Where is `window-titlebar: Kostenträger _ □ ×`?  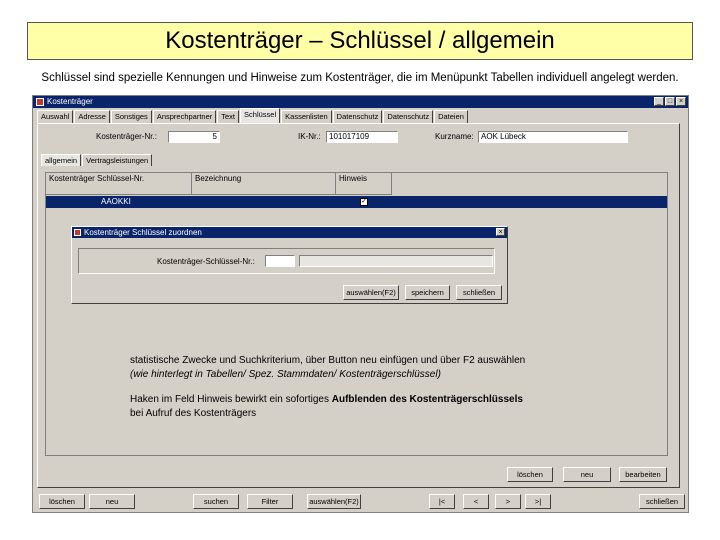
window-titlebar: Kostenträger _ □ × is located at coordinates (360, 102).